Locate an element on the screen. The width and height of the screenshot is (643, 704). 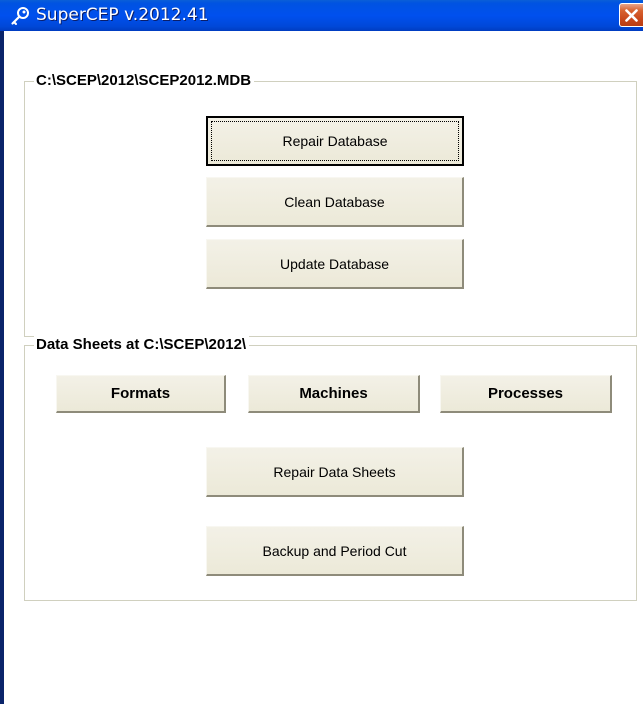
database-group-legend: C:\SCEP\2012\SCEP2012.MDB is located at coordinates (144, 81).